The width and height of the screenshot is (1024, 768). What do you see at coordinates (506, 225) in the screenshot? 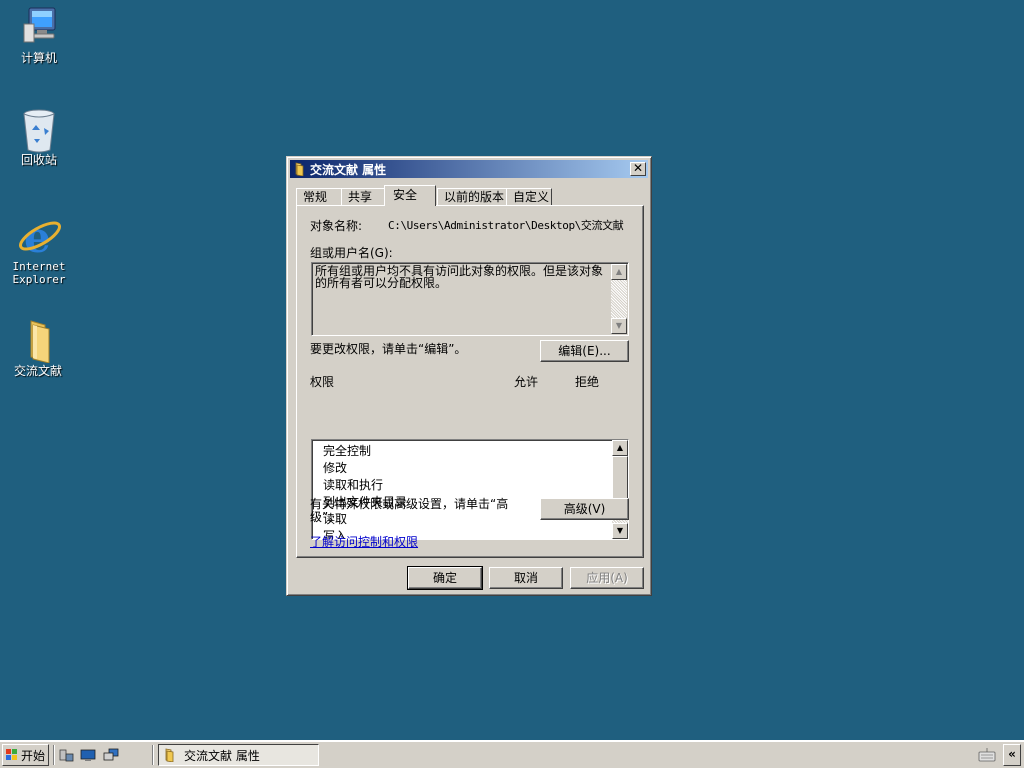
I see `object-name-value: C:\Users\Administrator\Desktop\交流文献` at bounding box center [506, 225].